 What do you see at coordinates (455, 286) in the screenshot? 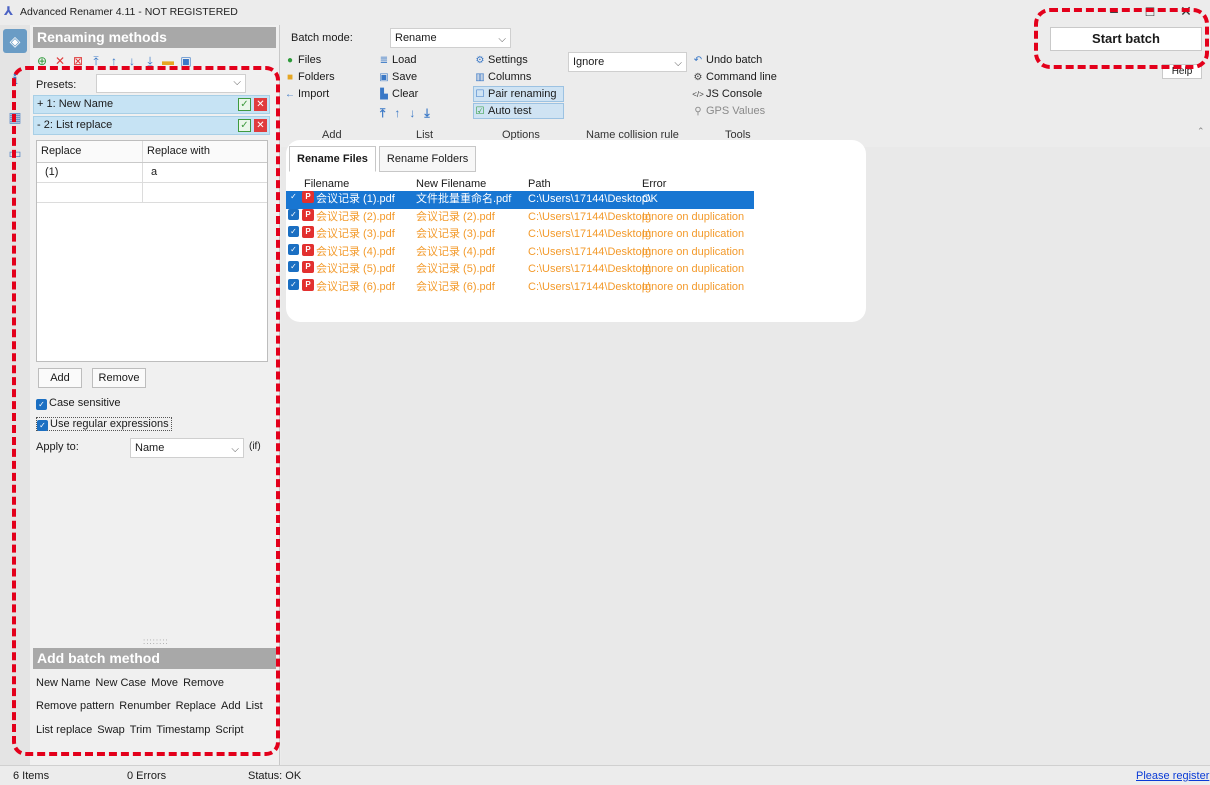
I see `new-filename-cell: 会议记录 (6).pdf` at bounding box center [455, 286].